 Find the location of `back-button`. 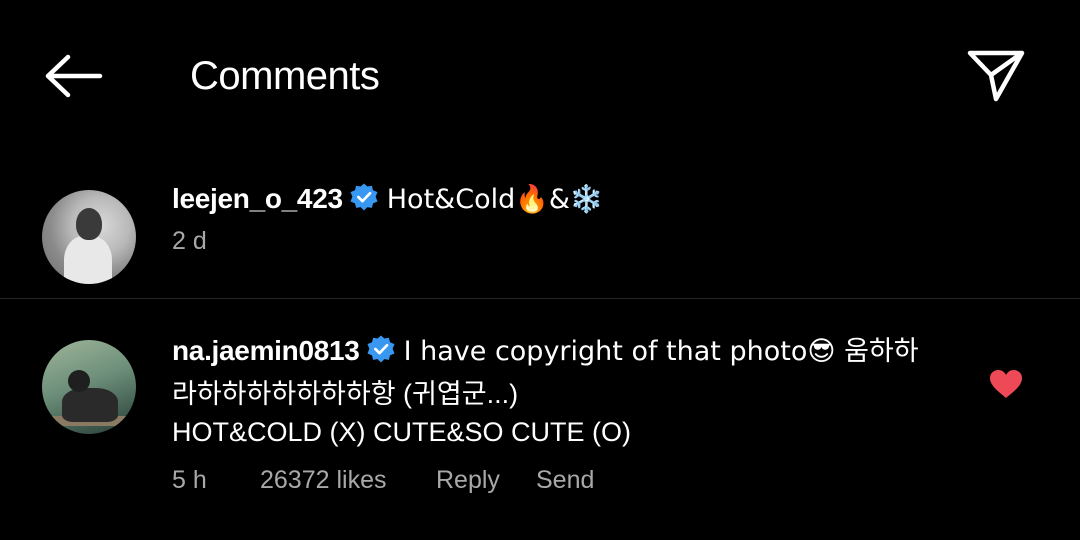

back-button is located at coordinates (73, 76).